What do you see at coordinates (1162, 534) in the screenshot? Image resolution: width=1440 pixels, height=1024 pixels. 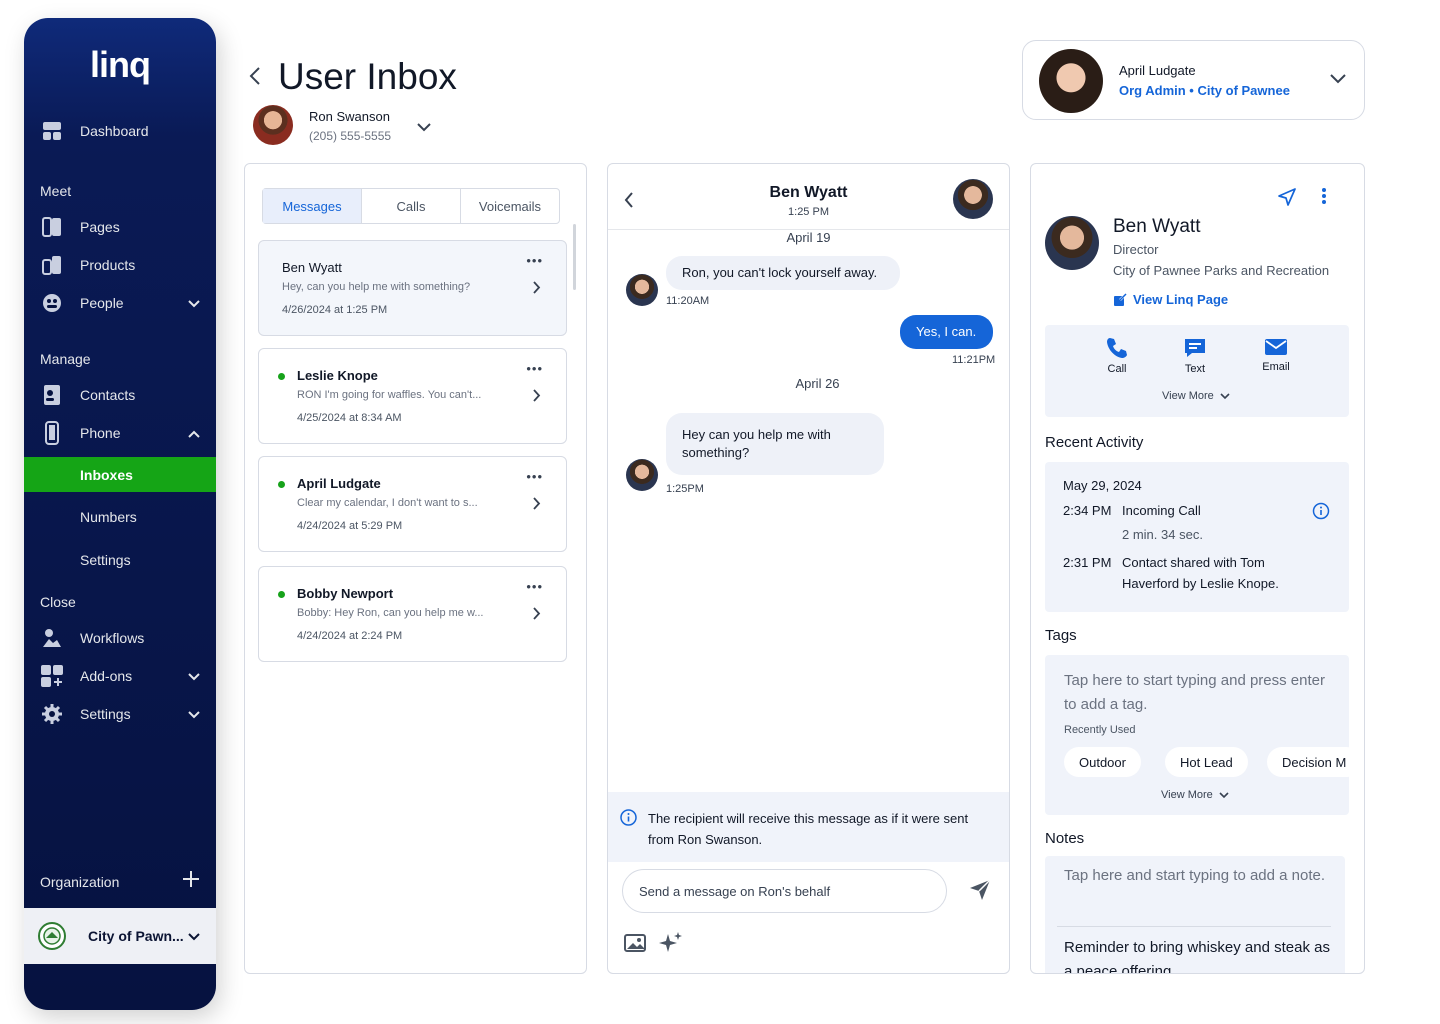 I see `activity-subtext: 2 min. 34 sec.` at bounding box center [1162, 534].